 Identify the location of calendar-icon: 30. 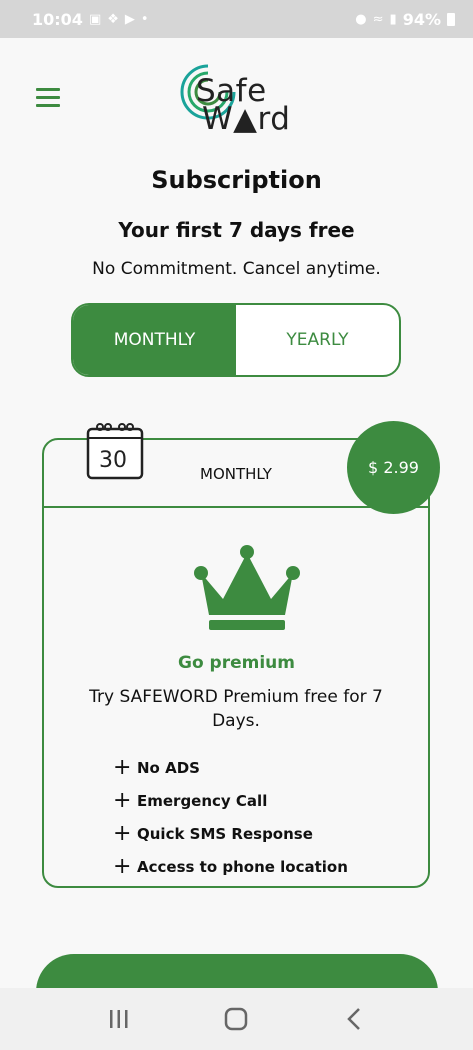
(115, 451).